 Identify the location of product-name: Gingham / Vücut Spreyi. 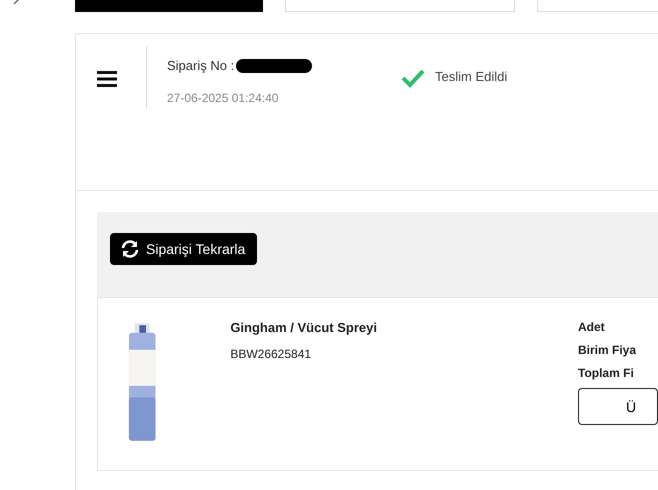
(304, 327).